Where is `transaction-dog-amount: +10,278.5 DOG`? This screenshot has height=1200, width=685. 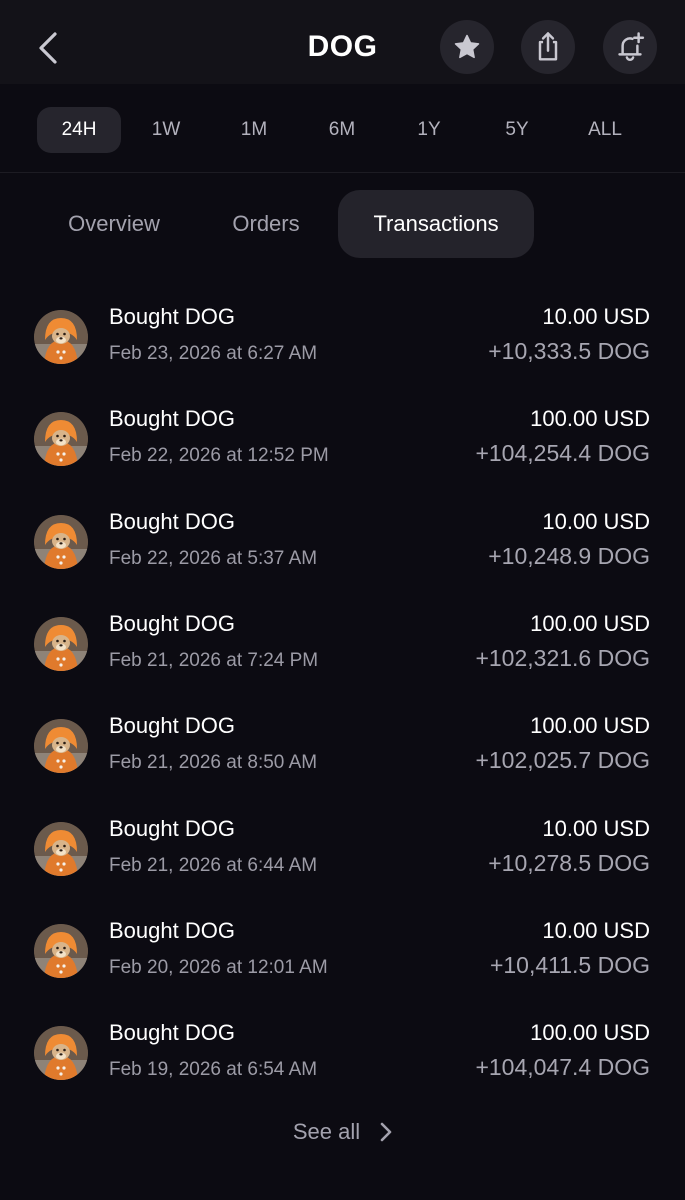
transaction-dog-amount: +10,278.5 DOG is located at coordinates (569, 862).